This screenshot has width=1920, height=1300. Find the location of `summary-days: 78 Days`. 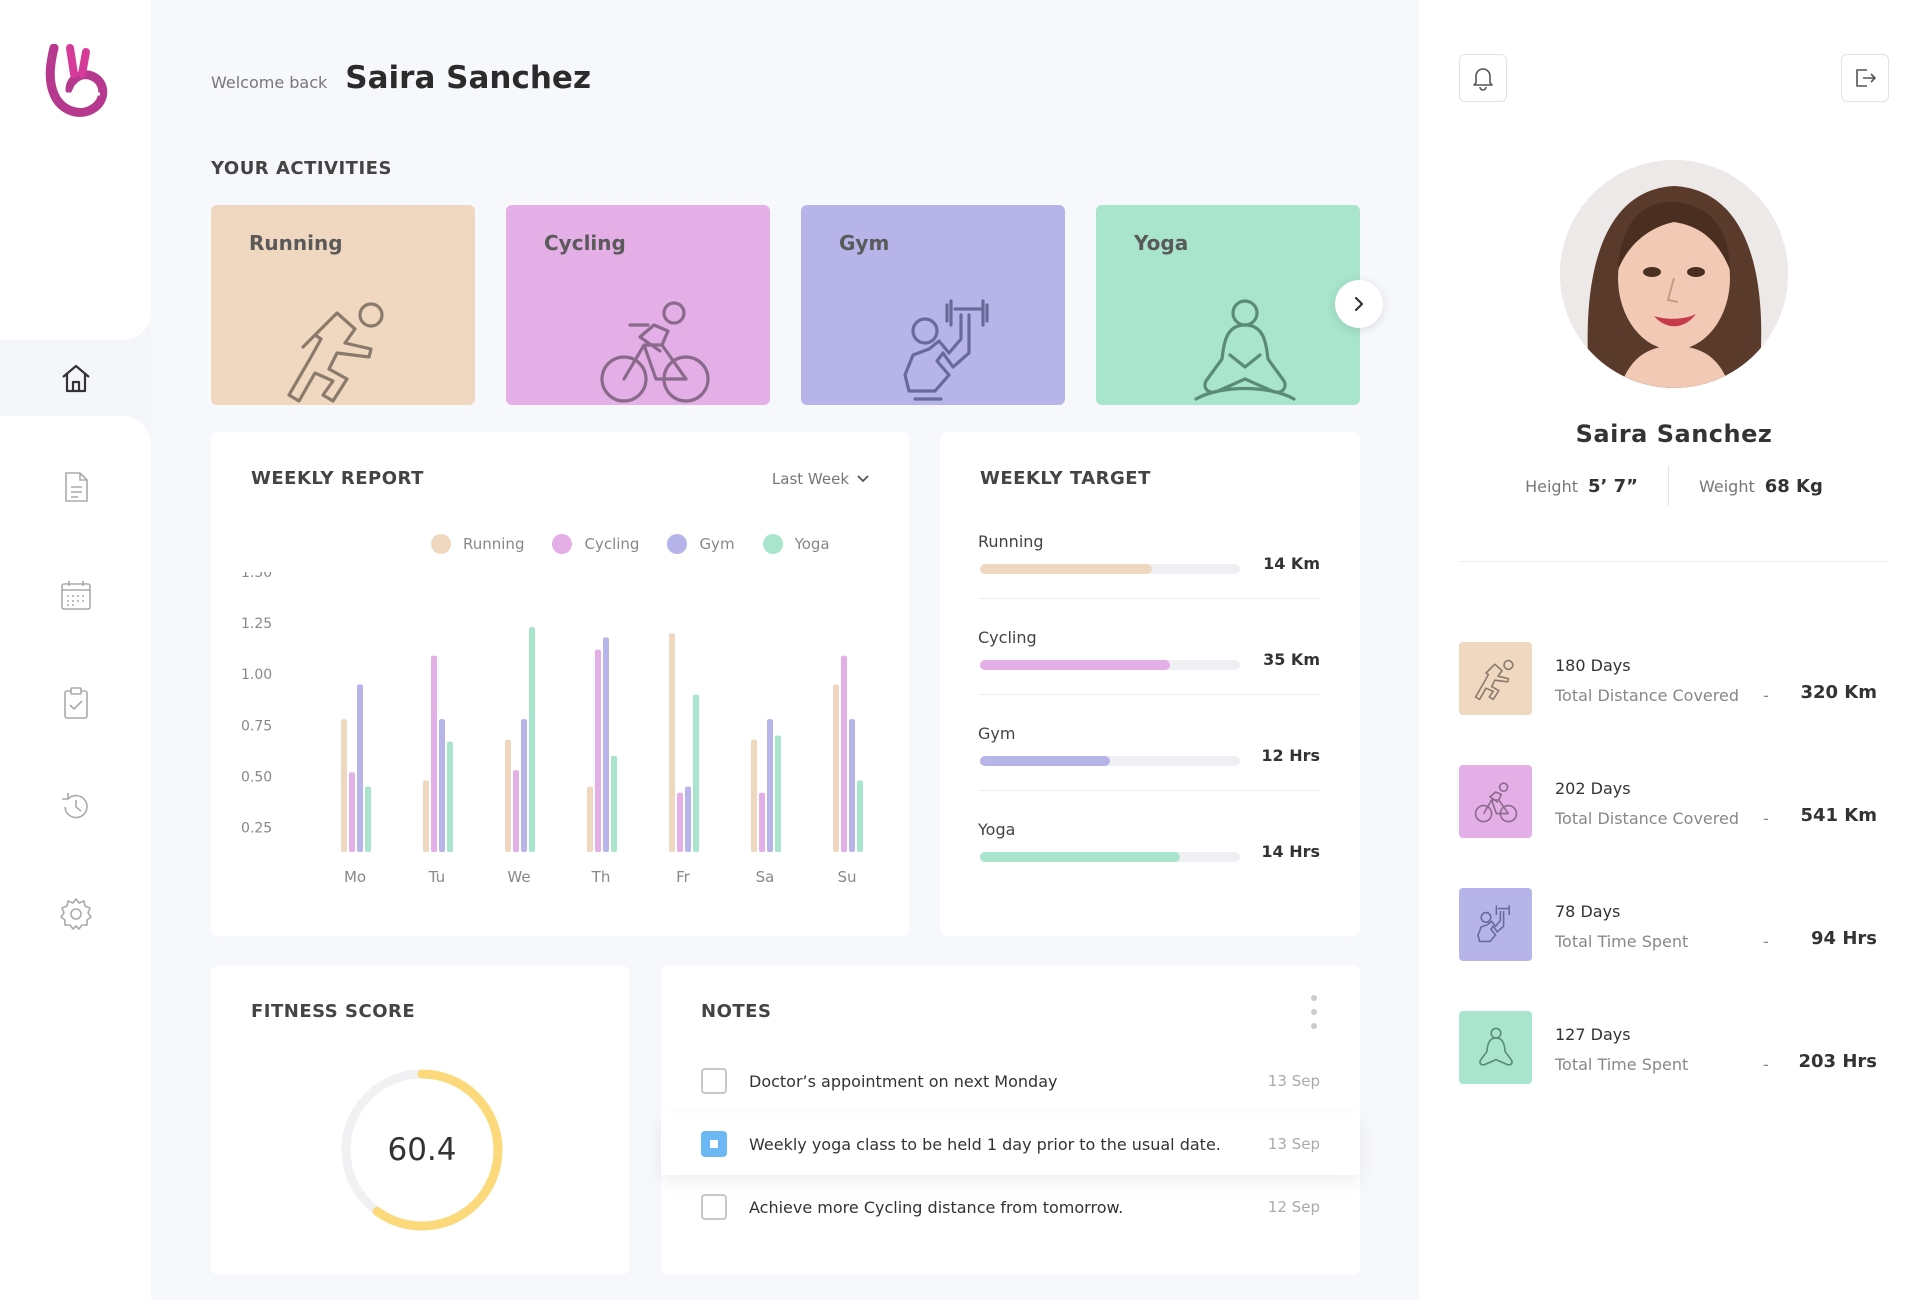

summary-days: 78 Days is located at coordinates (1588, 911).